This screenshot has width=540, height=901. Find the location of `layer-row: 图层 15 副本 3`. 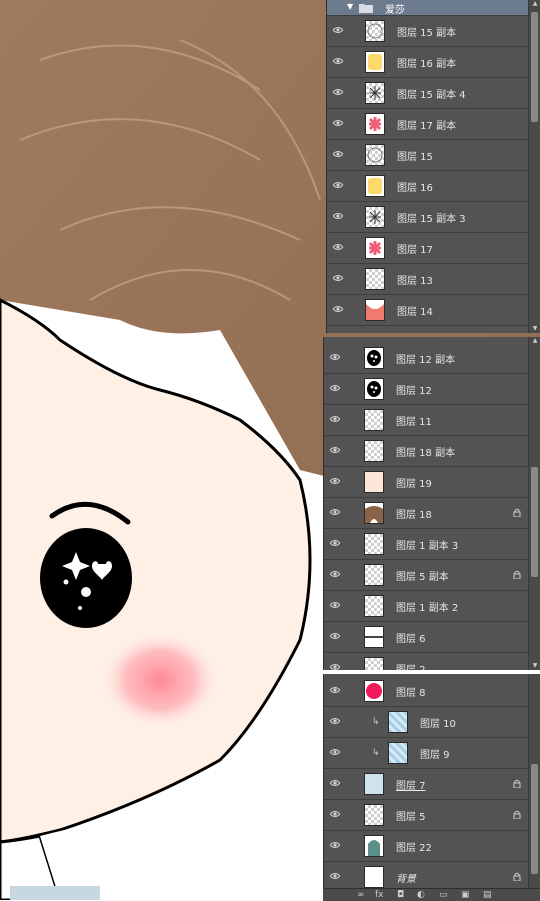

layer-row: 图层 15 副本 3 is located at coordinates (428, 217).